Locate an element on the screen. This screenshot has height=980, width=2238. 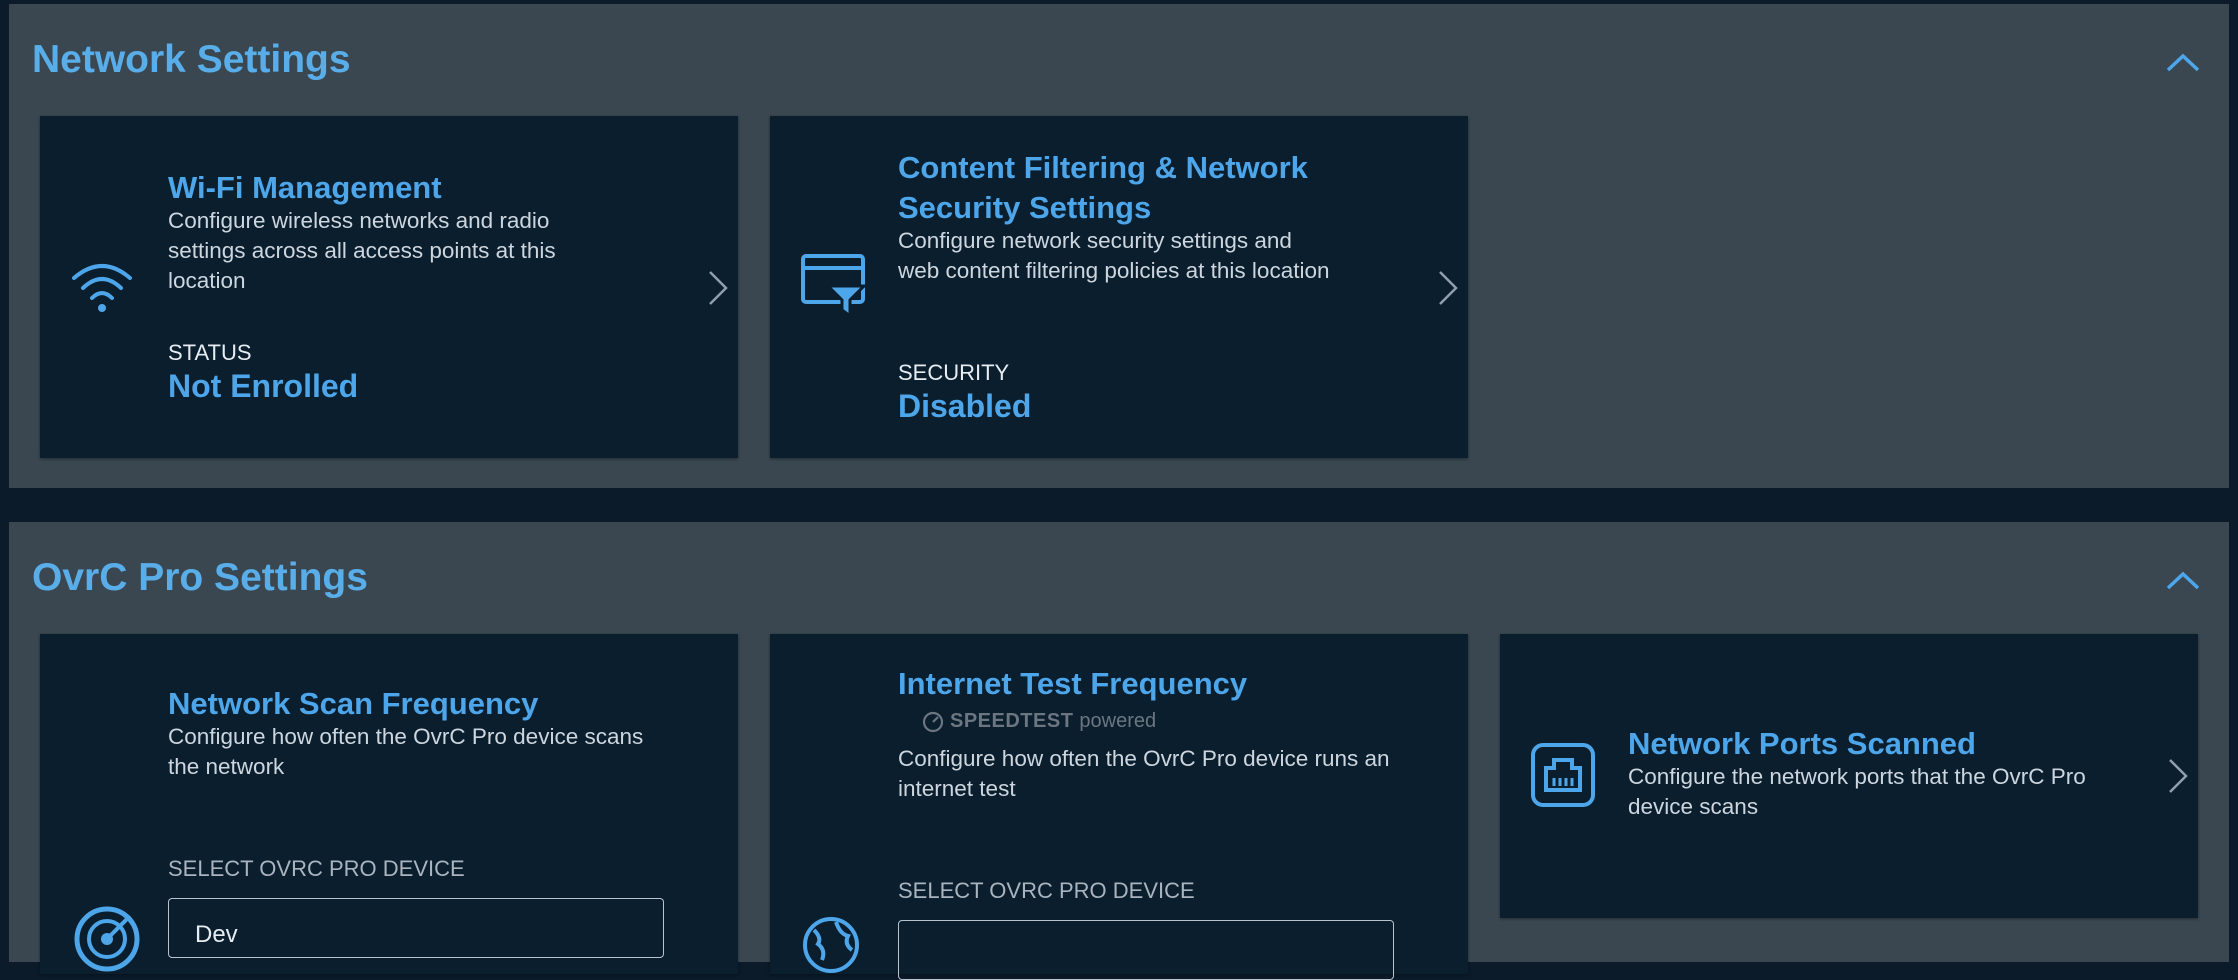
security-status-value: Disabled is located at coordinates (965, 406).